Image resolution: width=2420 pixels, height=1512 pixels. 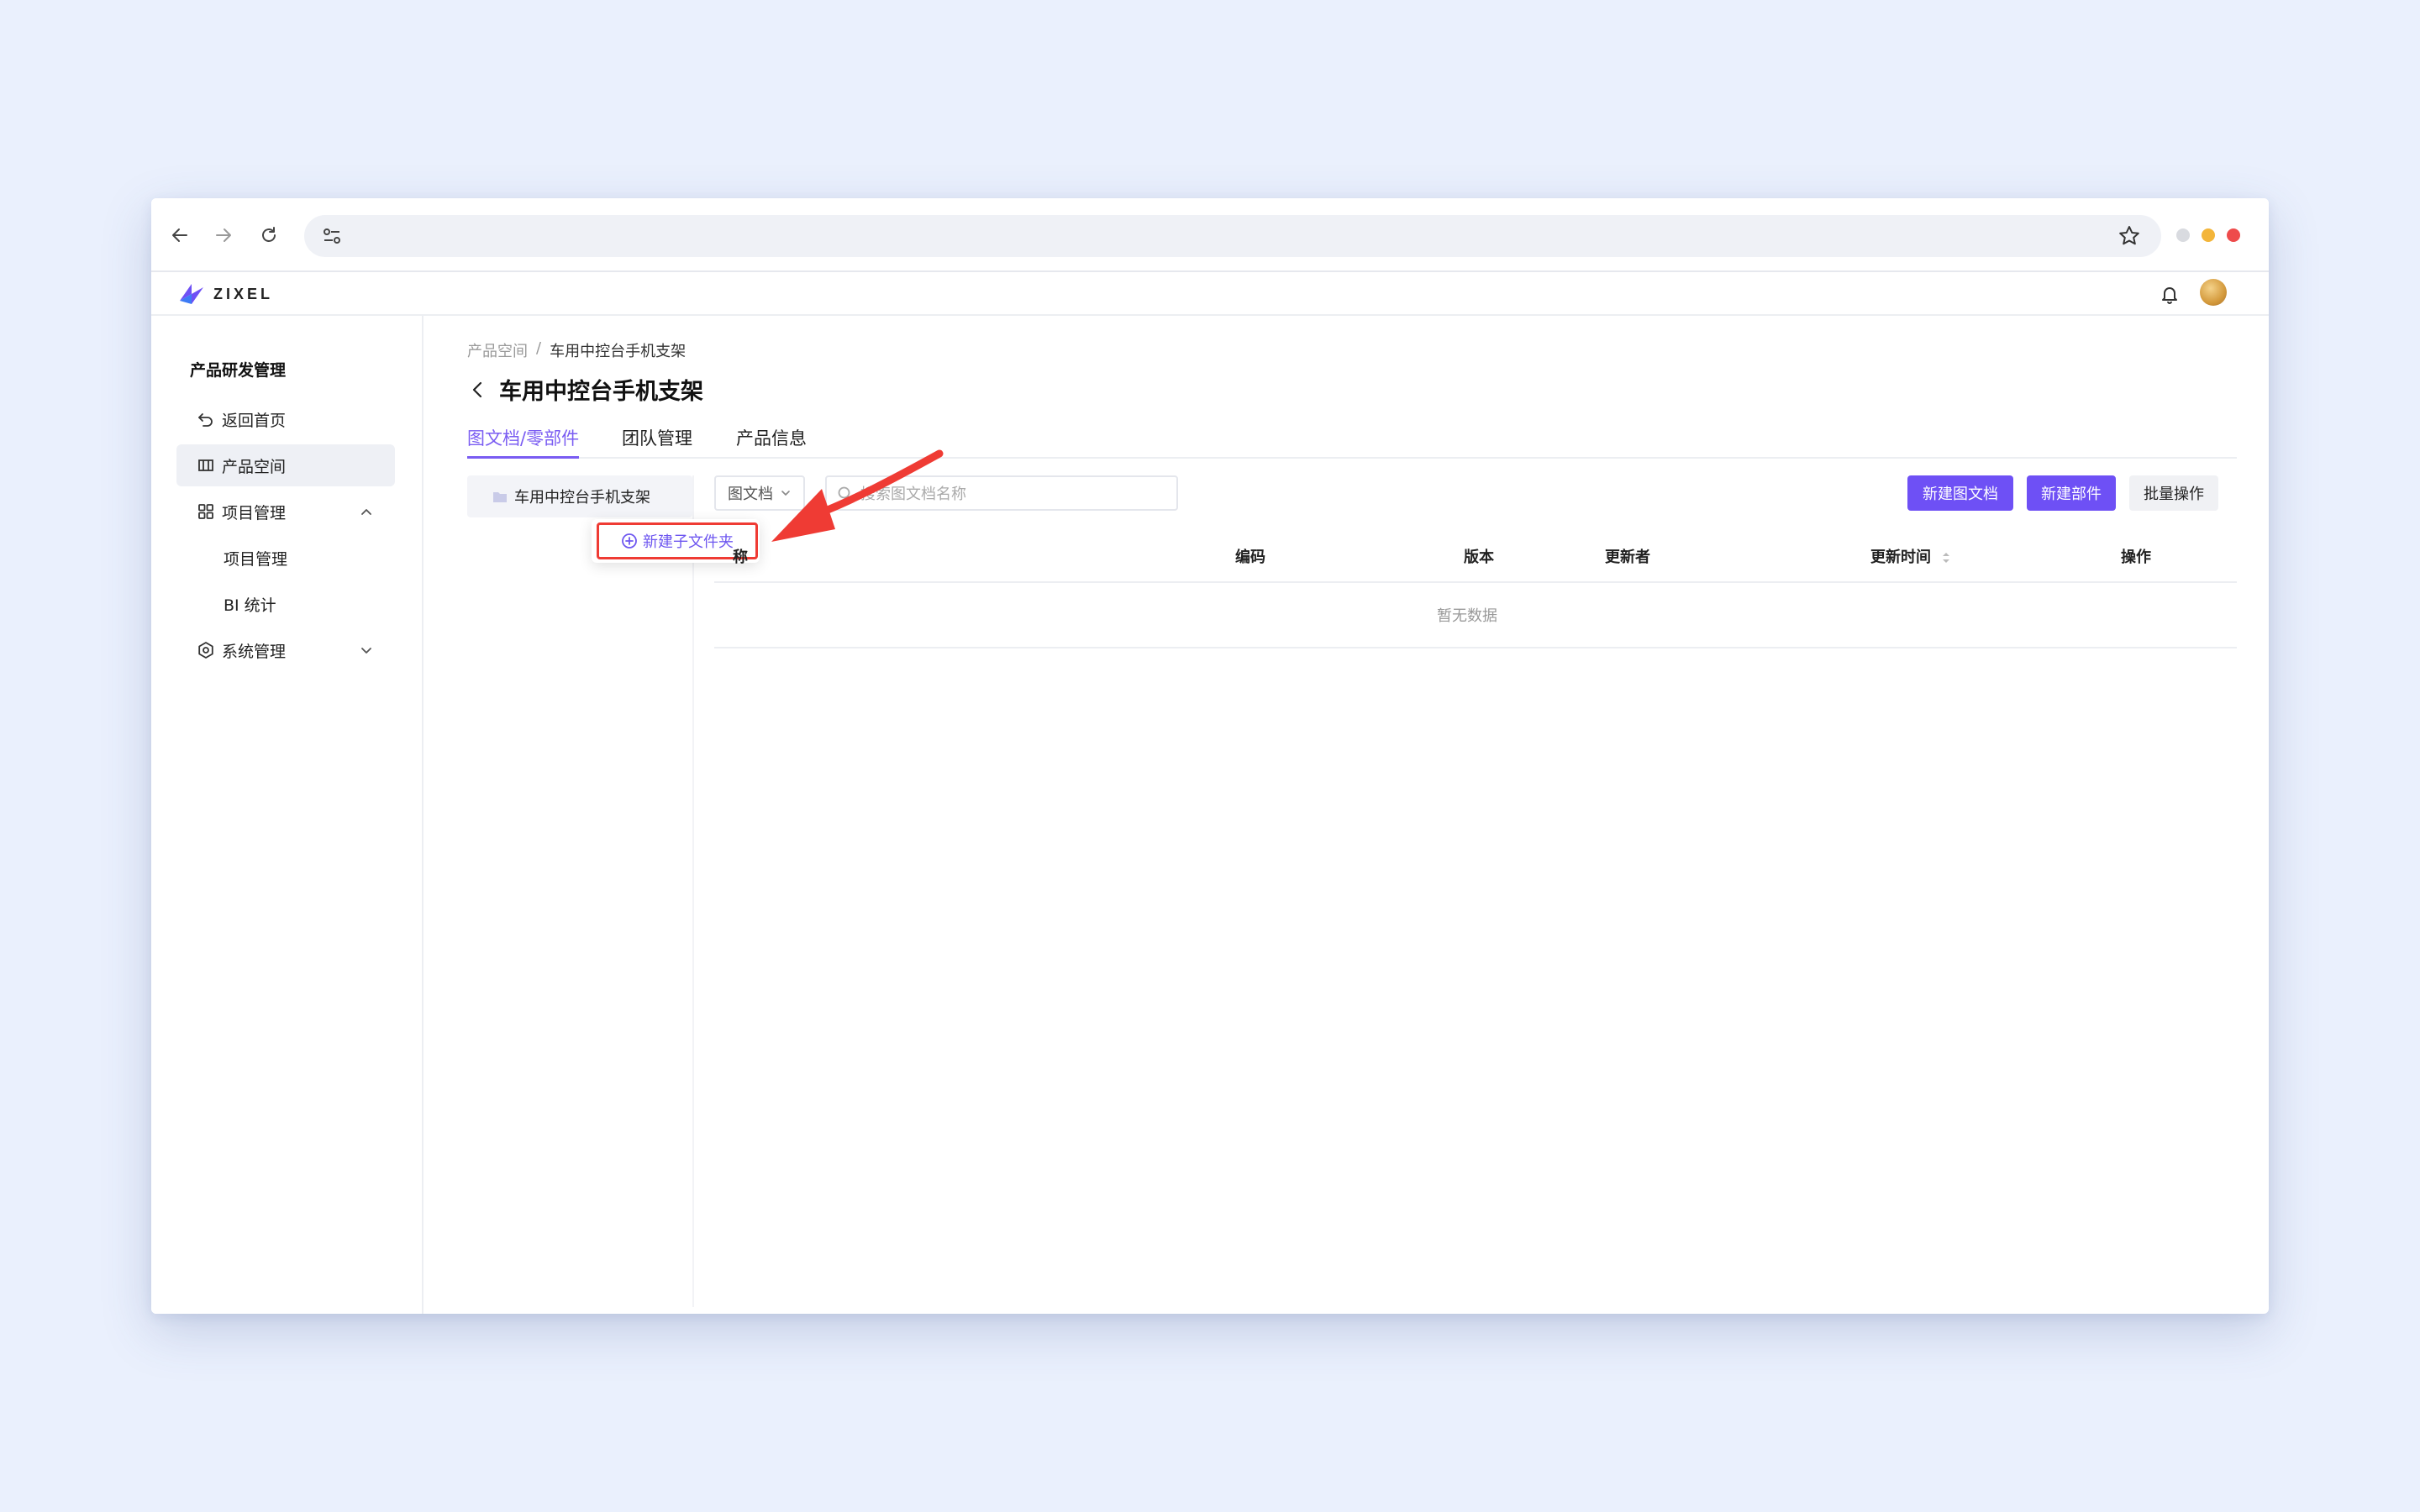 What do you see at coordinates (206, 650) in the screenshot?
I see `settings-icon` at bounding box center [206, 650].